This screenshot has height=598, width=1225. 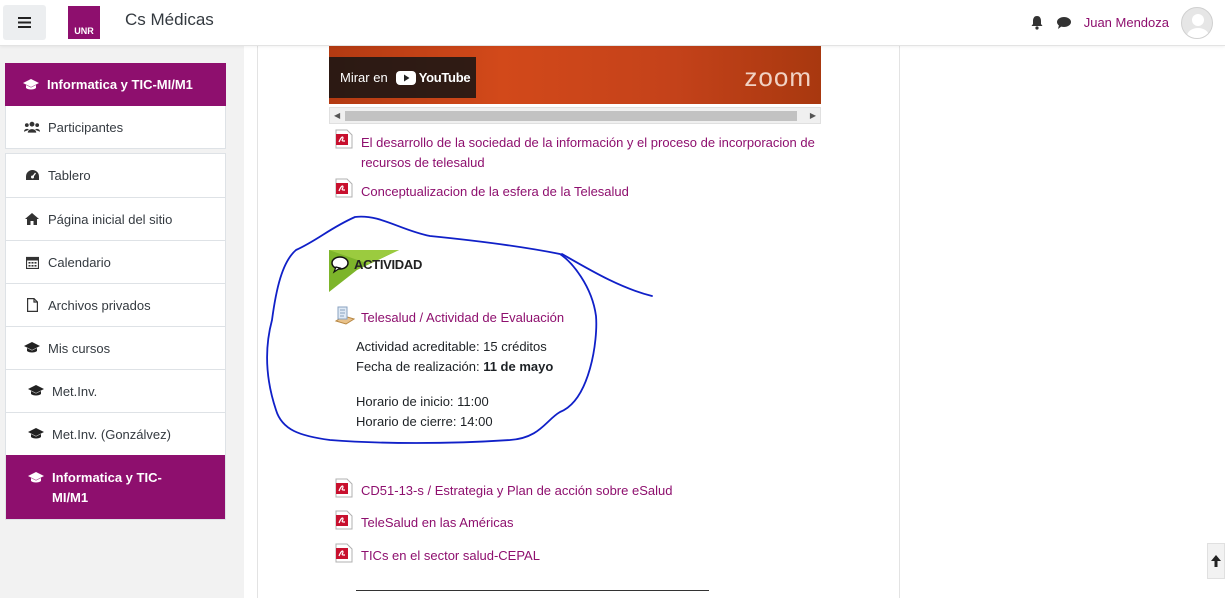 What do you see at coordinates (32, 262) in the screenshot?
I see `calendar-icon` at bounding box center [32, 262].